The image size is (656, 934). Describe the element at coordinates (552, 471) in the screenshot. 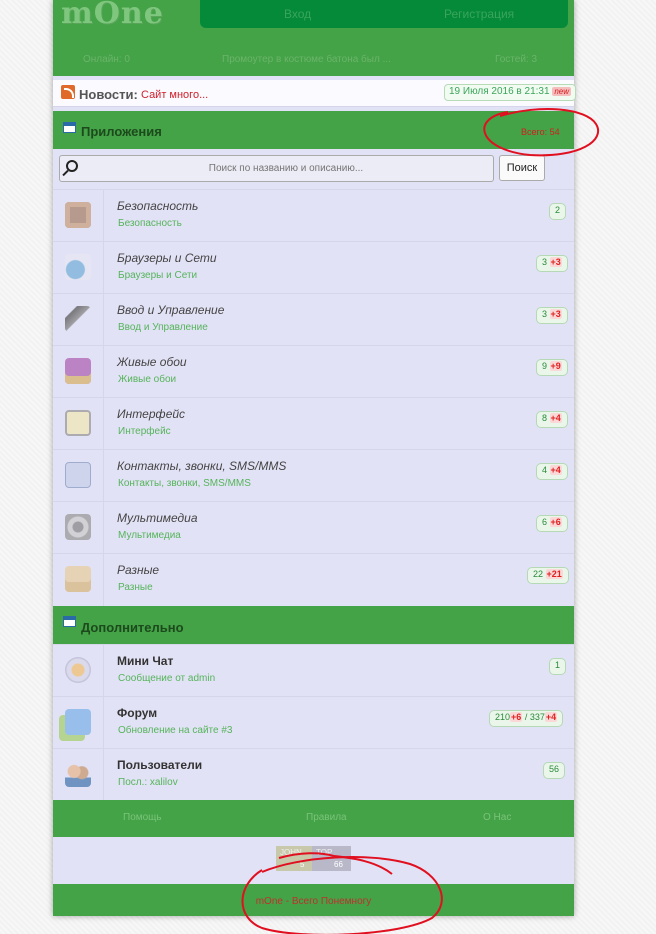

I see `category-count-badge: 4 +4` at that location.